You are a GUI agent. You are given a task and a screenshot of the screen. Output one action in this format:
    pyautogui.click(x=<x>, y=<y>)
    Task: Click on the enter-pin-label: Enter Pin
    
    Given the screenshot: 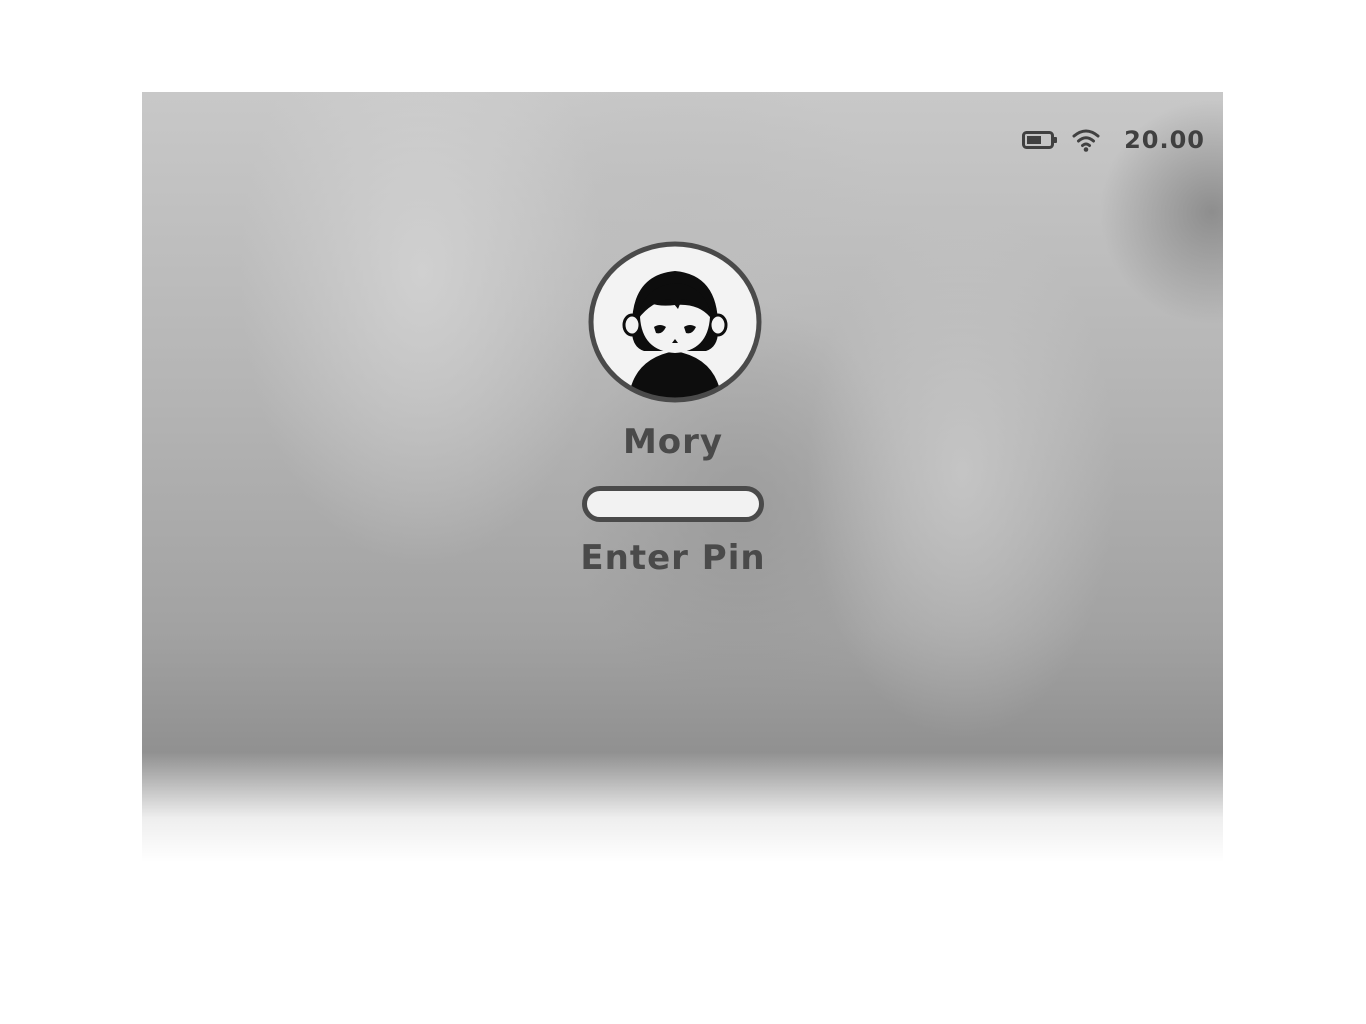 What is the action you would take?
    pyautogui.click(x=673, y=558)
    